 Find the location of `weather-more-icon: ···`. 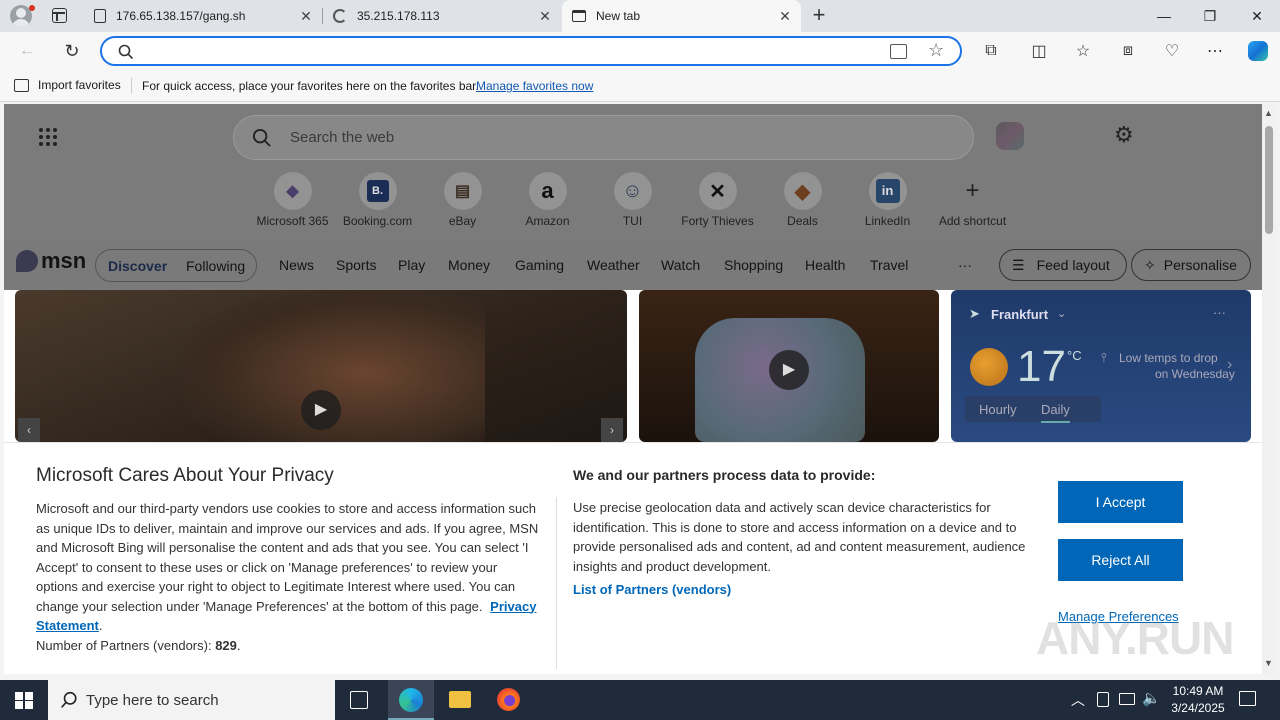

weather-more-icon: ··· is located at coordinates (1219, 312).